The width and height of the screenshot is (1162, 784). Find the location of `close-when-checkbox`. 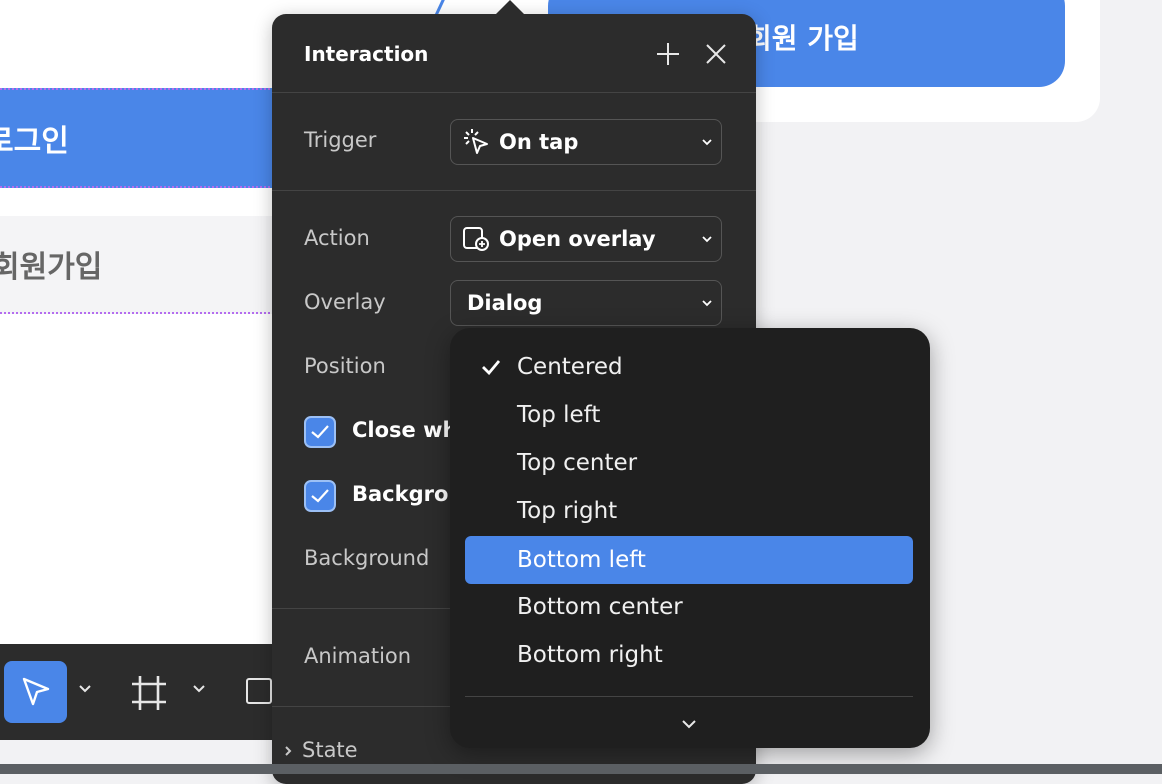

close-when-checkbox is located at coordinates (320, 432).